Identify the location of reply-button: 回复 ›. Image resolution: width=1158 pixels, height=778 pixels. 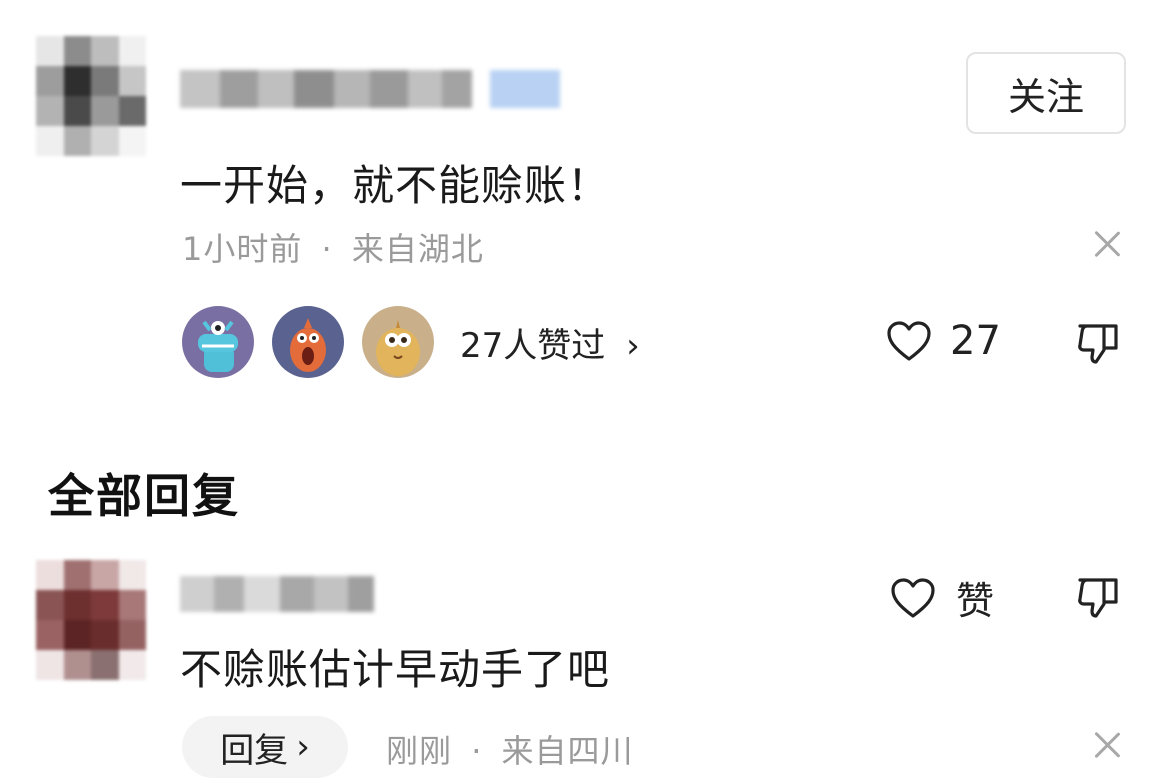
(265, 747).